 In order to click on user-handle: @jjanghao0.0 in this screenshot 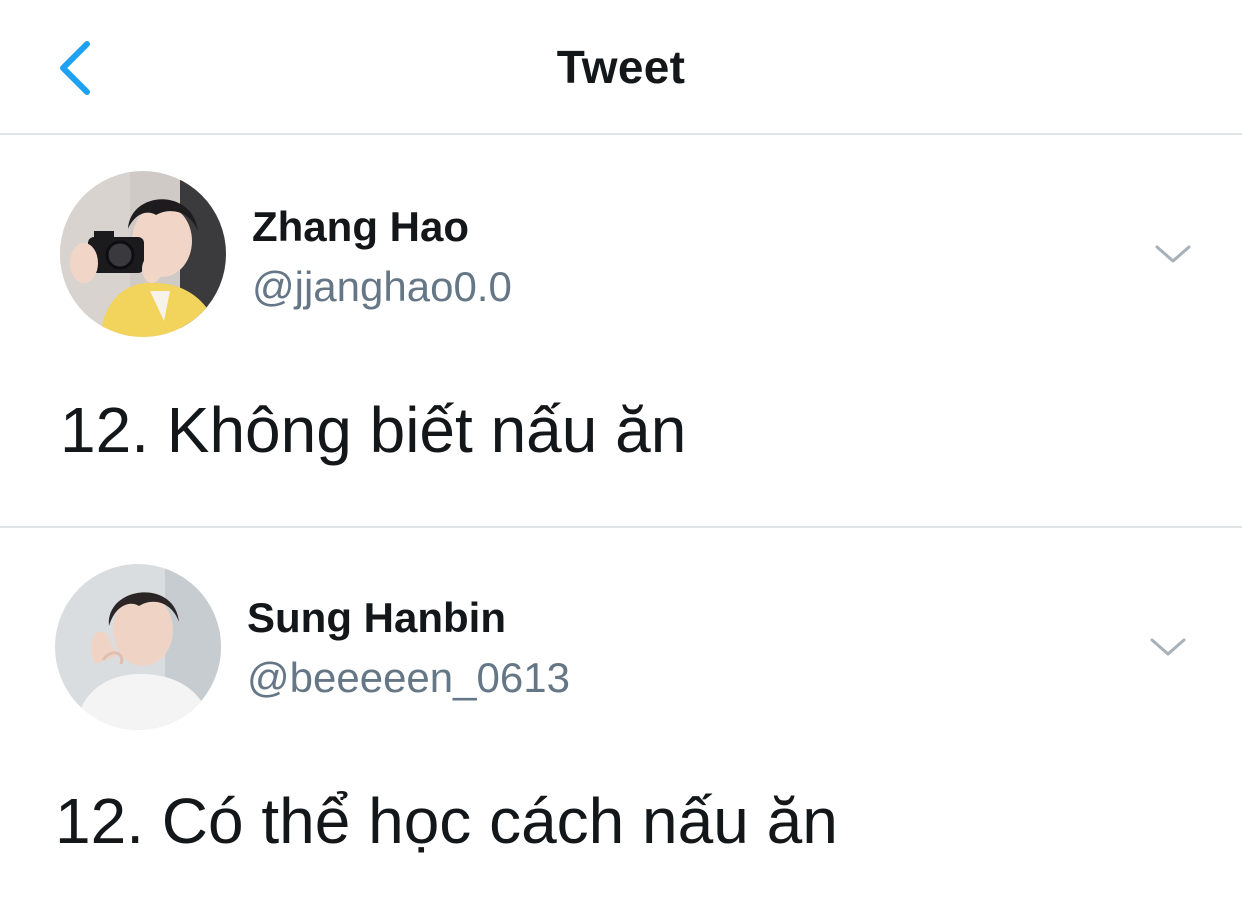, I will do `click(382, 287)`.